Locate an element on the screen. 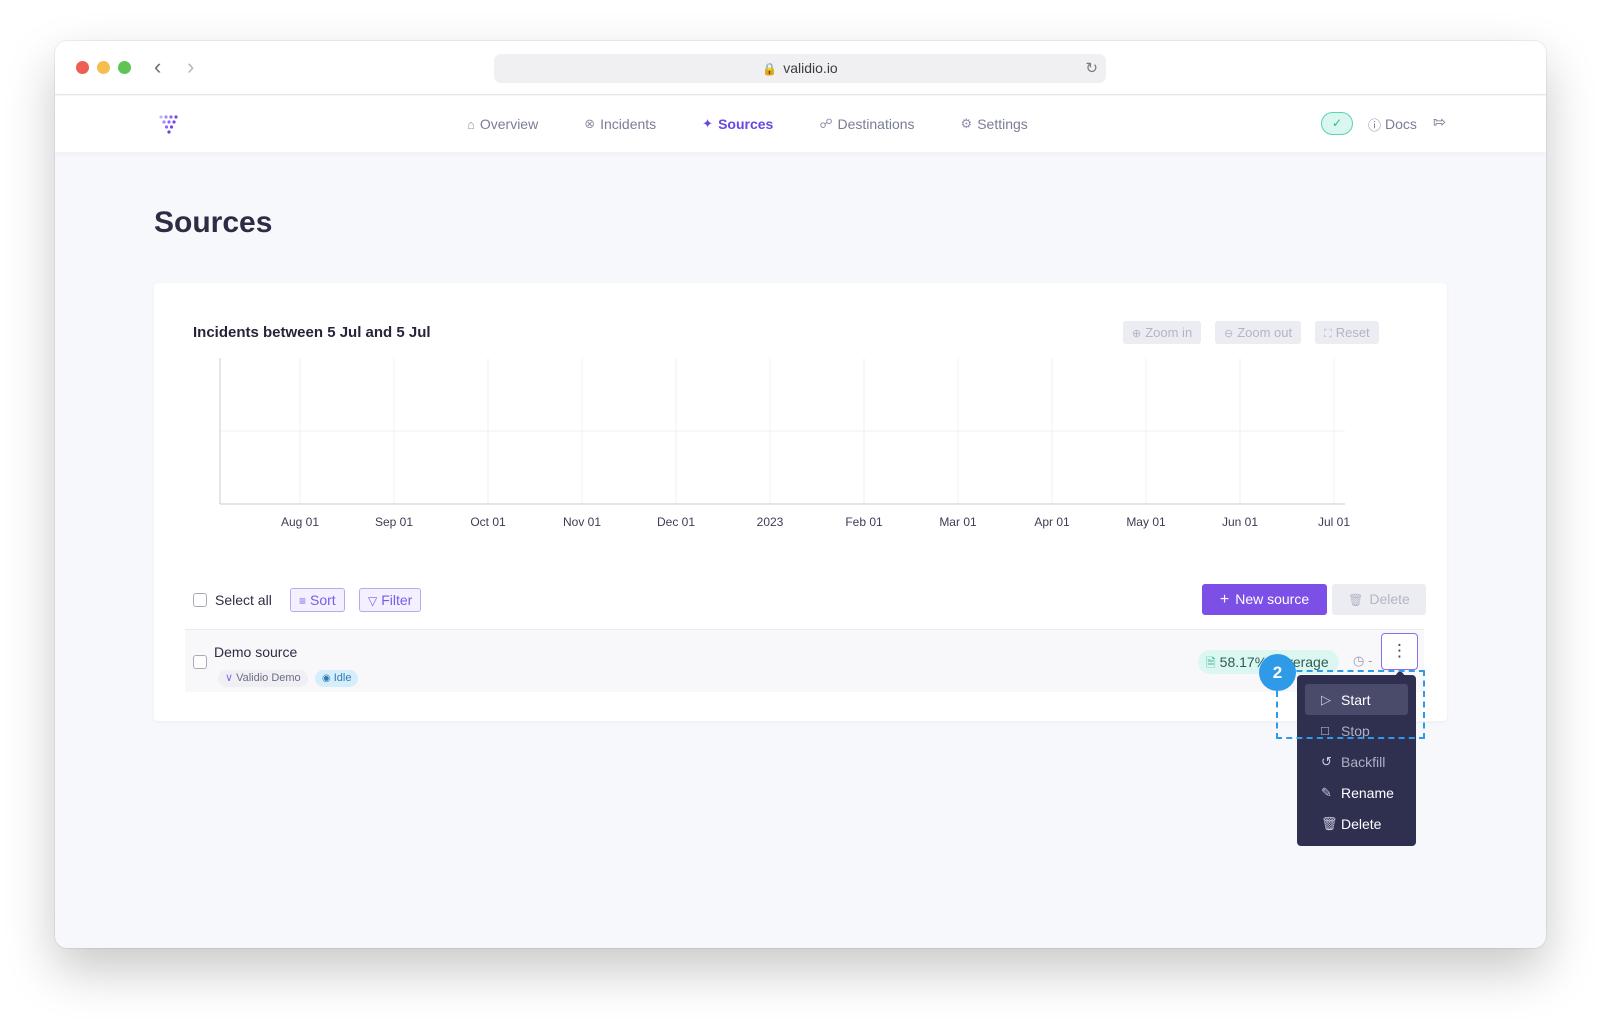  new-source-button: + New source is located at coordinates (1264, 599).